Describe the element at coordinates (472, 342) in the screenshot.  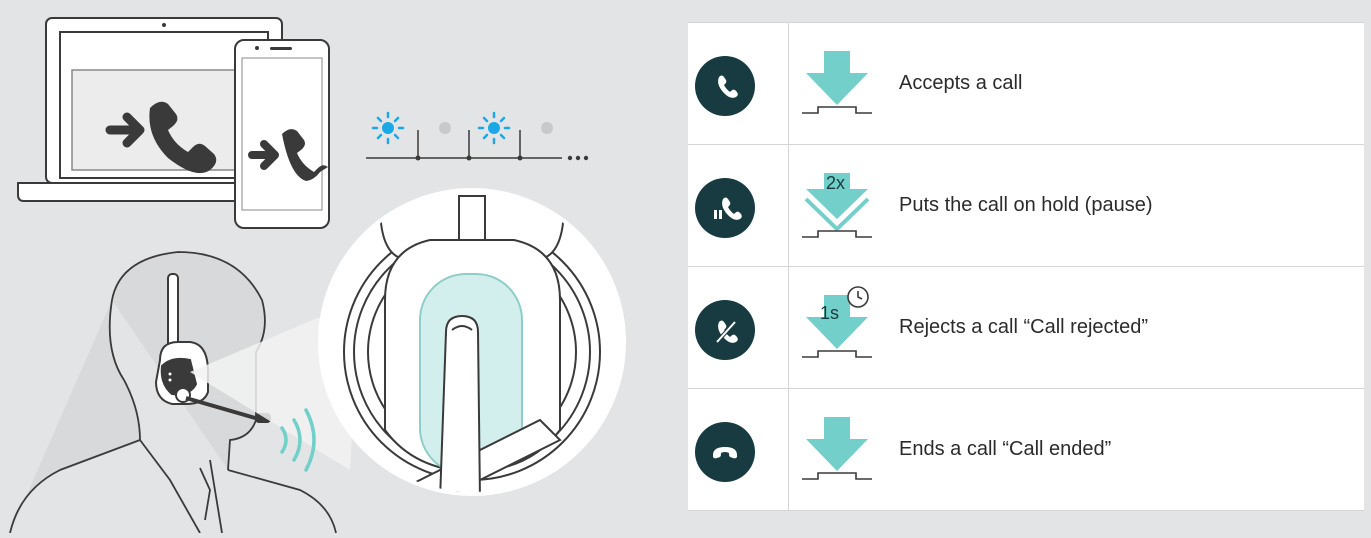
I see `magnified-headset-button` at that location.